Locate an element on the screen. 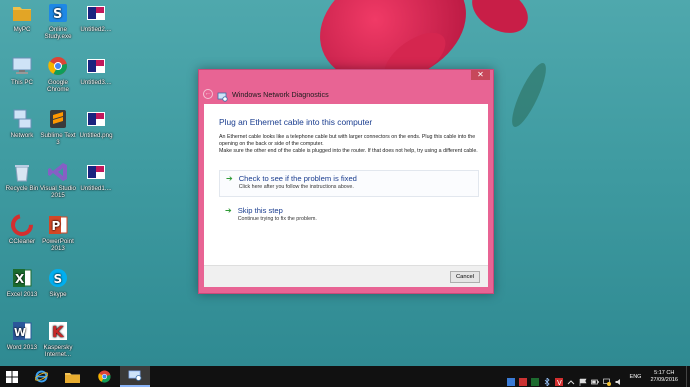  desktop-icon-label: PowerPoint 2013 is located at coordinates (58, 245).